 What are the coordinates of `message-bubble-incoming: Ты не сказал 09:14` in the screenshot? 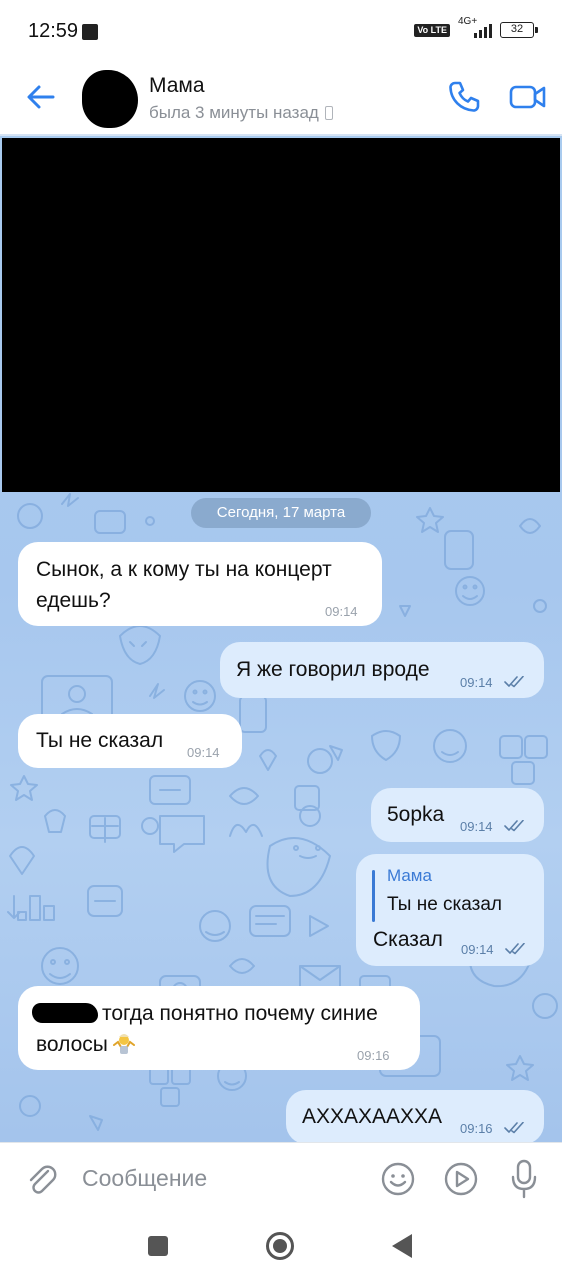 It's located at (130, 741).